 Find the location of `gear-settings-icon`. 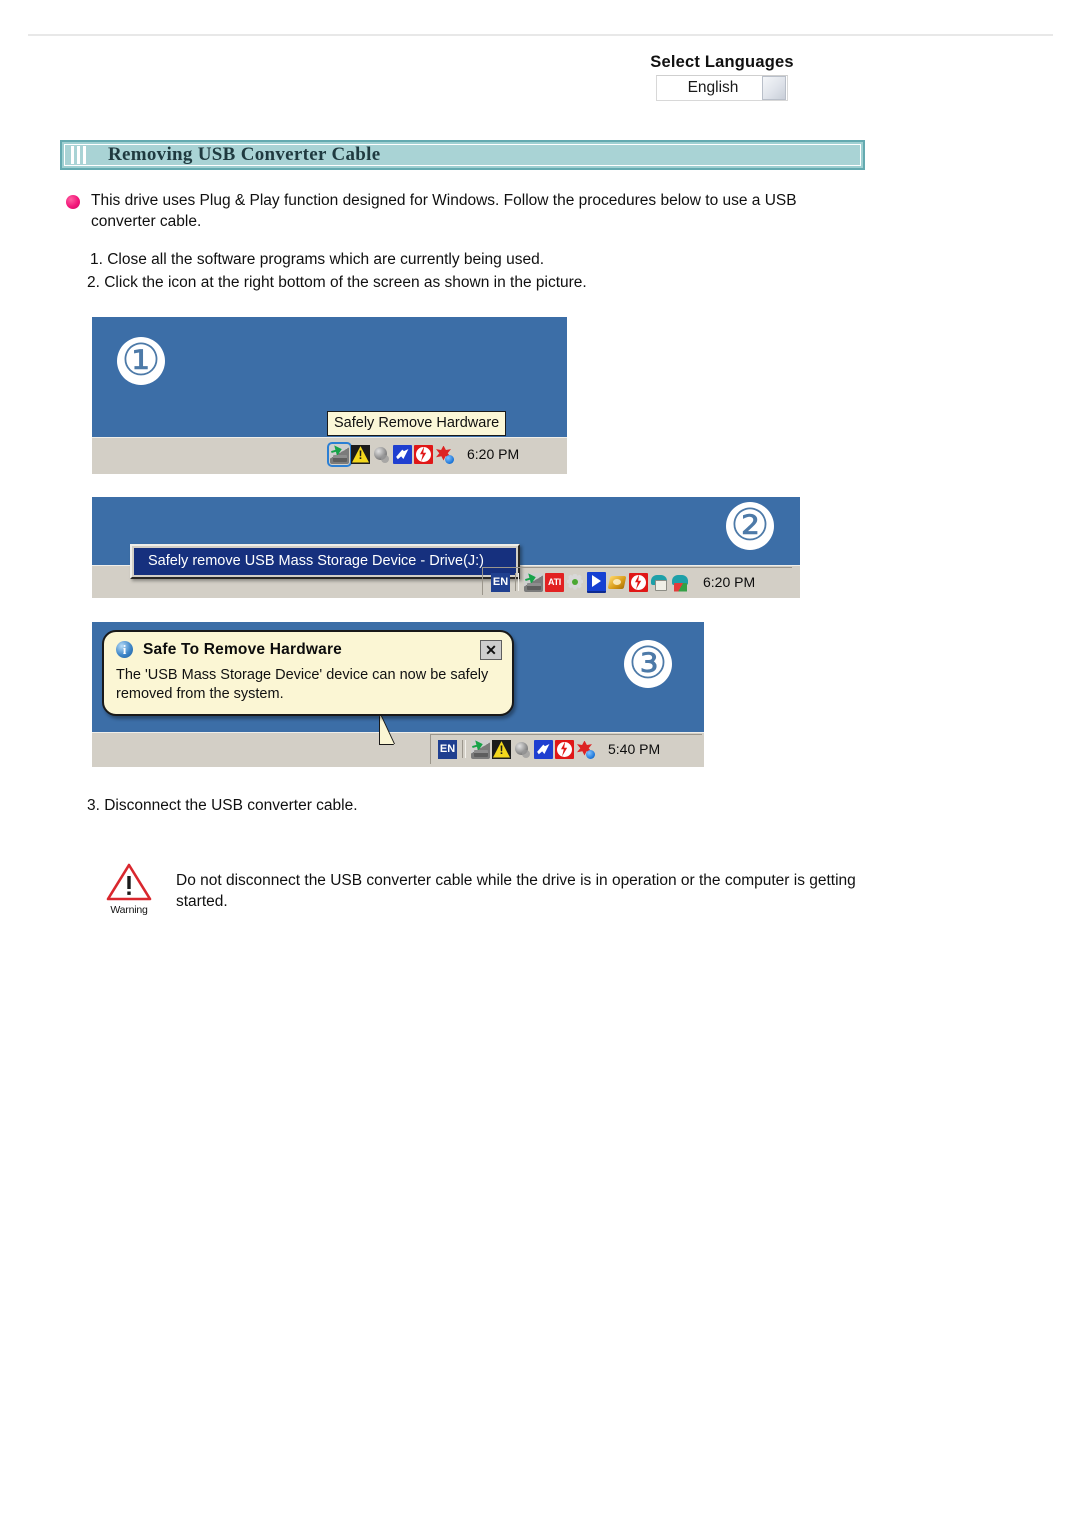

gear-settings-icon is located at coordinates (575, 582).